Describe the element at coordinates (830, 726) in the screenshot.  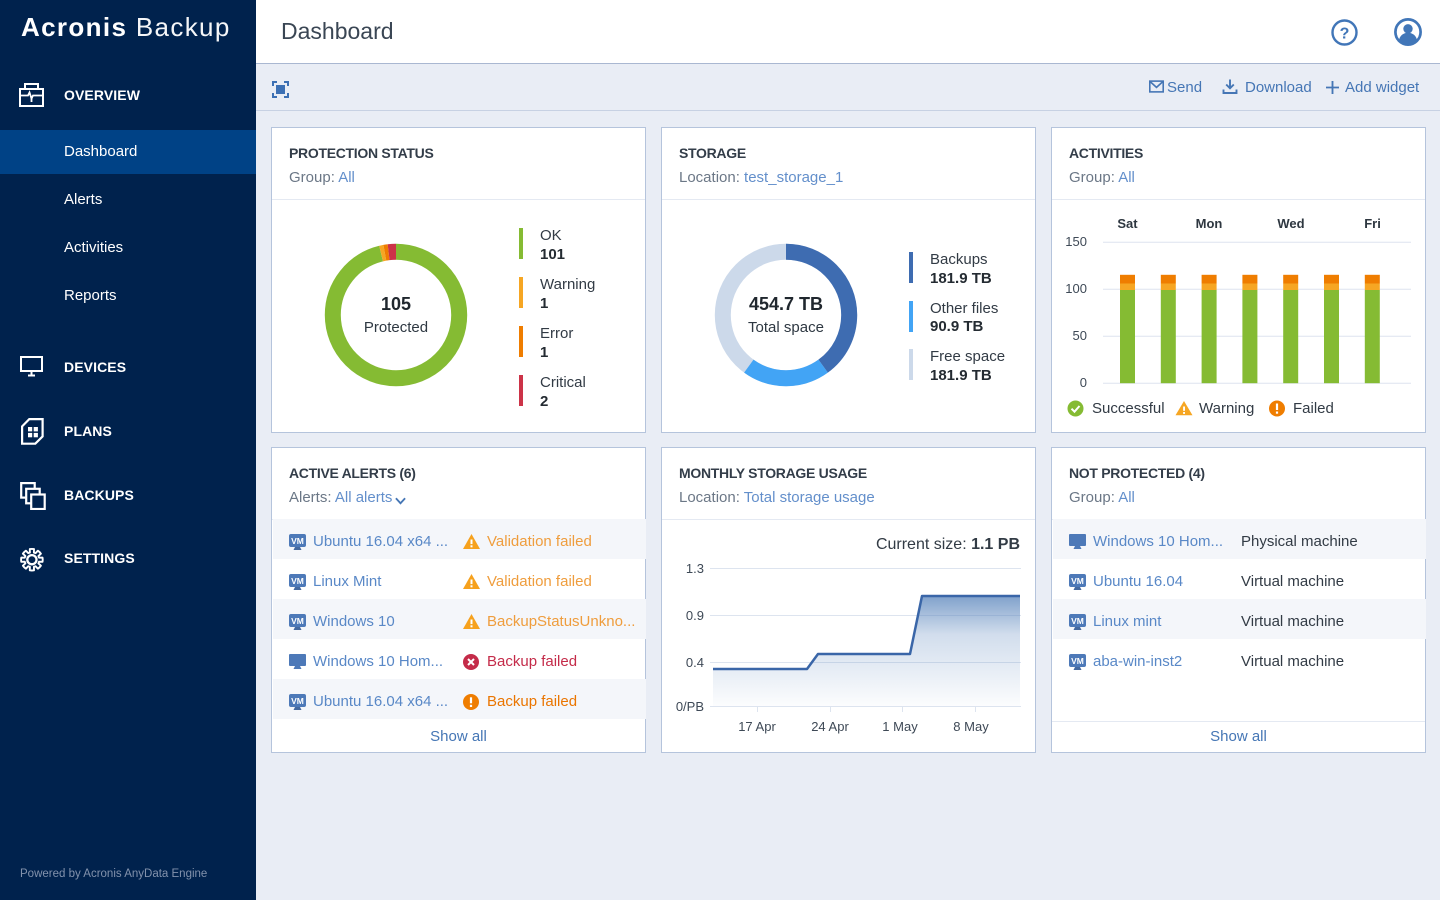
I see `svg-text: 24 Apr` at that location.